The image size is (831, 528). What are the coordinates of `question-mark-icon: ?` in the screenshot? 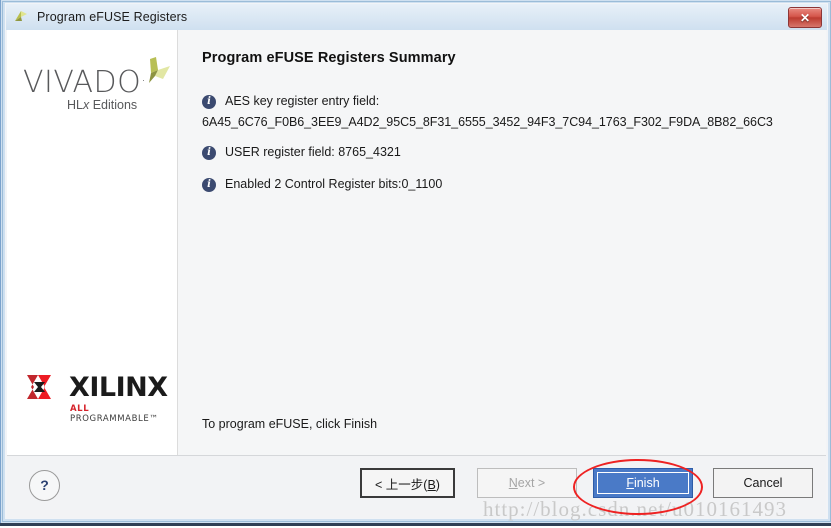 It's located at (44, 485).